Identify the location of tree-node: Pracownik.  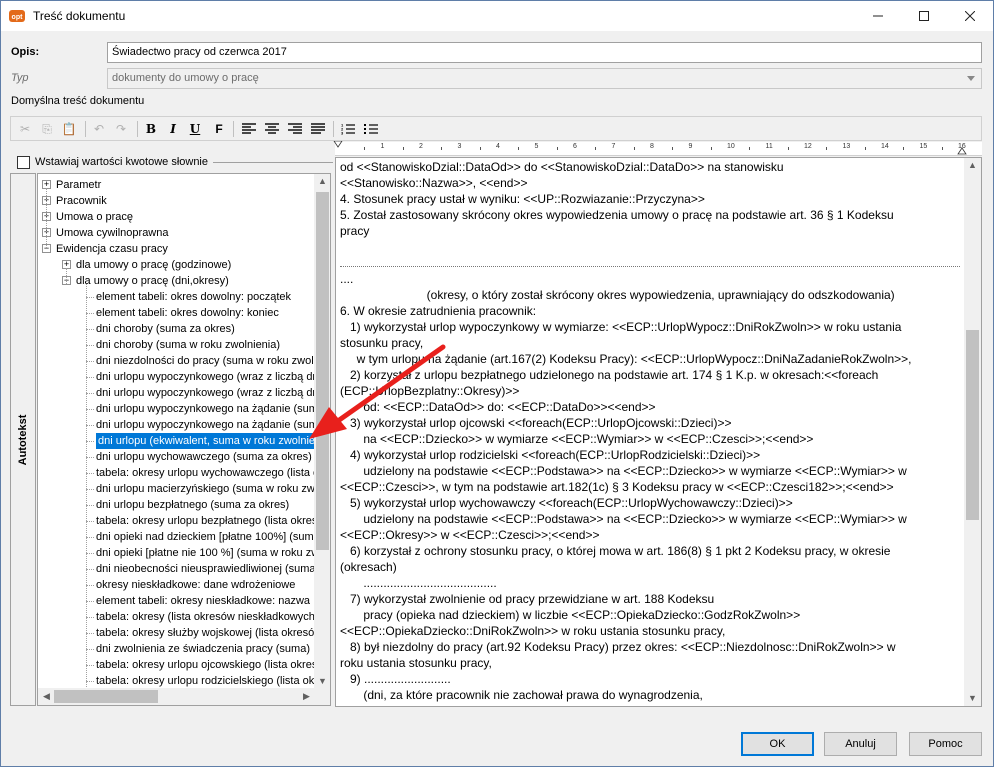
(81, 201).